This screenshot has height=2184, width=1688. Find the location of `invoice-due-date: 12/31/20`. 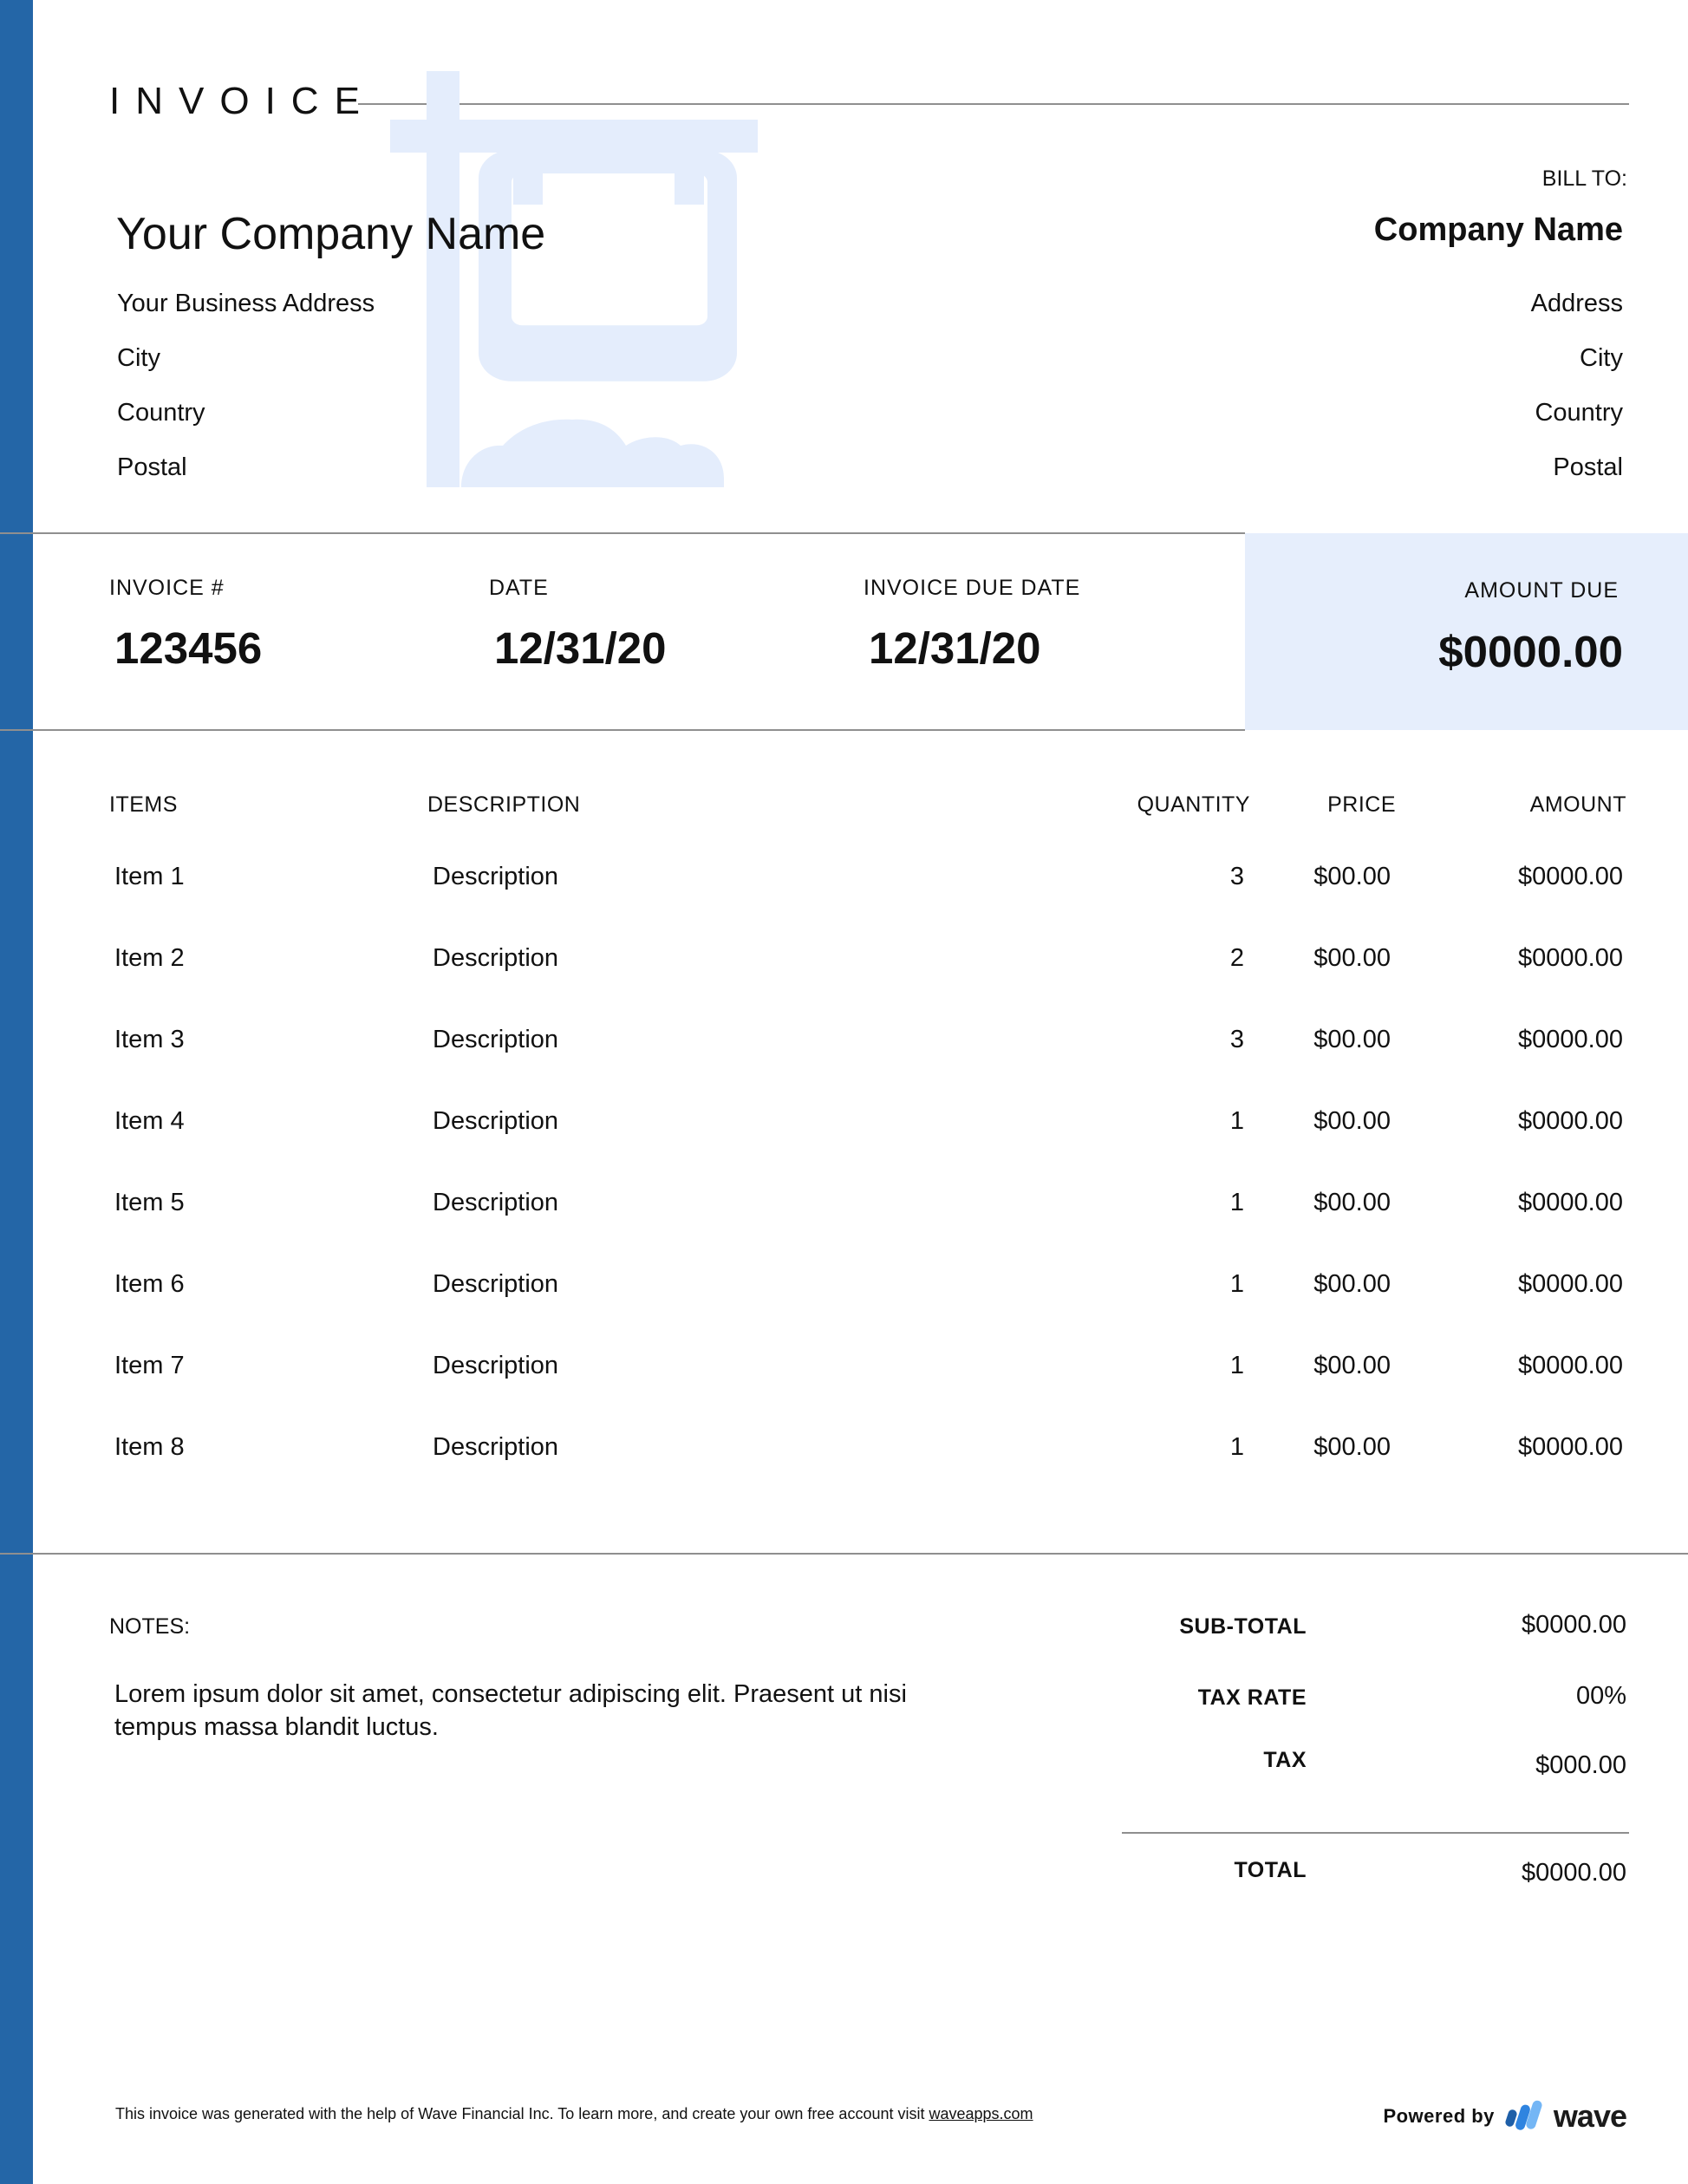

invoice-due-date: 12/31/20 is located at coordinates (955, 648).